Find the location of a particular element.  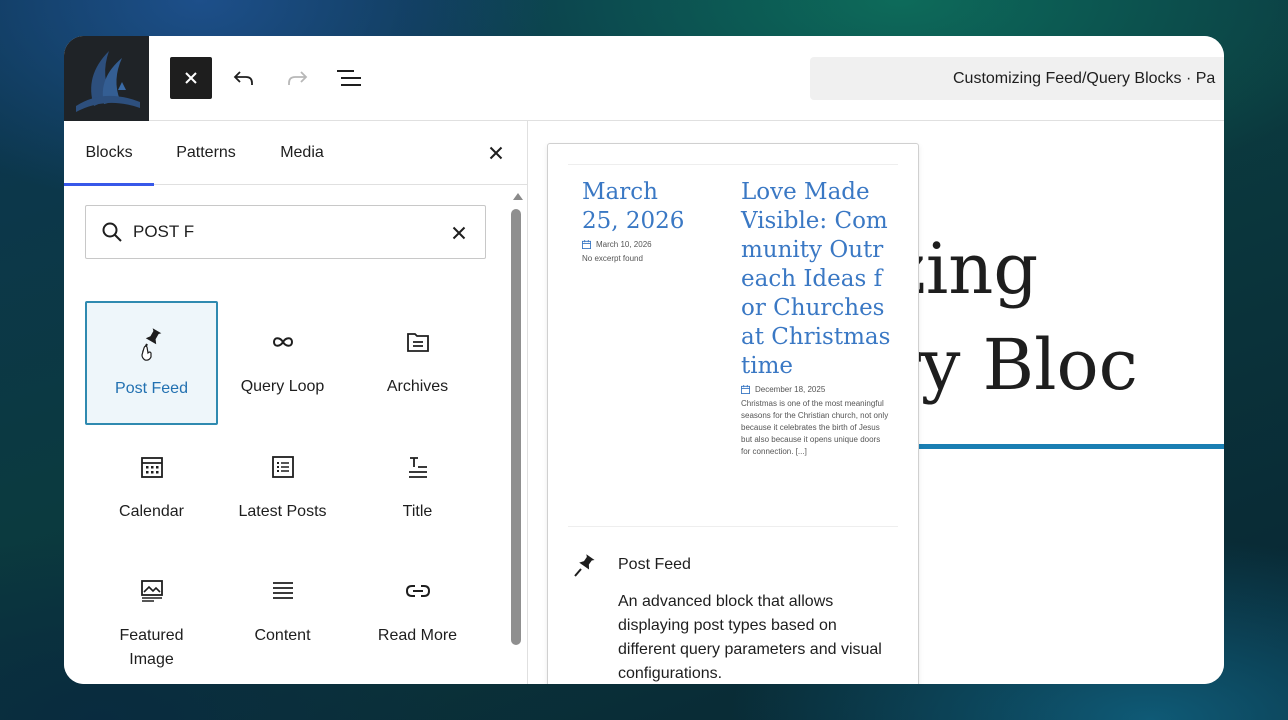

top-toolbar: Customizing Feed/Query Blocks · Pa is located at coordinates (644, 78).